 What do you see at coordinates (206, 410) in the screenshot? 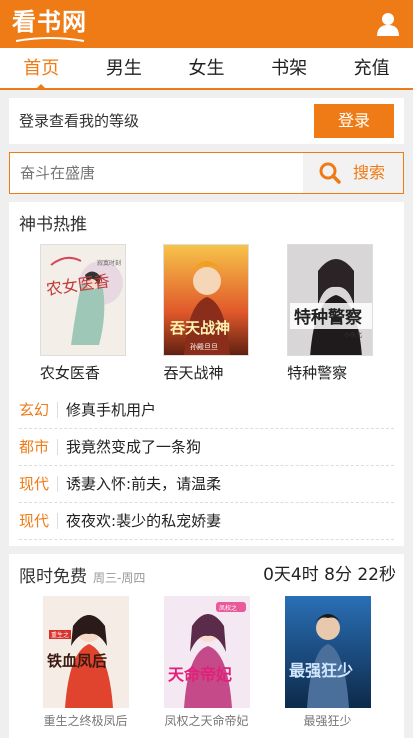
I see `list-item: 玄幻 修真手机用户` at bounding box center [206, 410].